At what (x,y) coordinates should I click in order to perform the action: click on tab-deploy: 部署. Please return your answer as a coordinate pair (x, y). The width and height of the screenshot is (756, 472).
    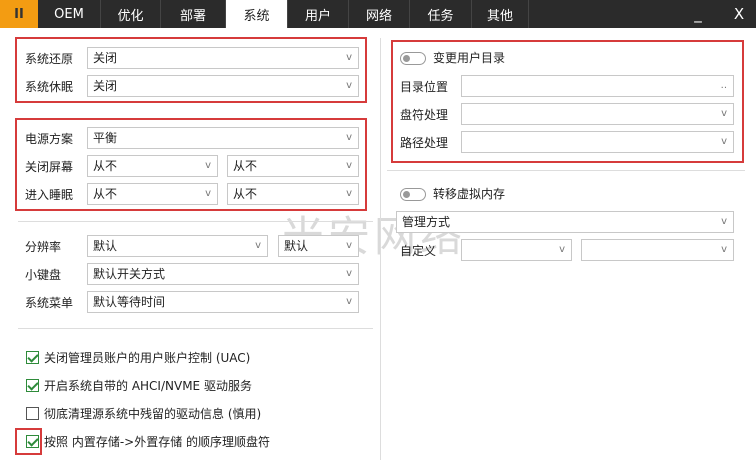
    Looking at the image, I should click on (193, 14).